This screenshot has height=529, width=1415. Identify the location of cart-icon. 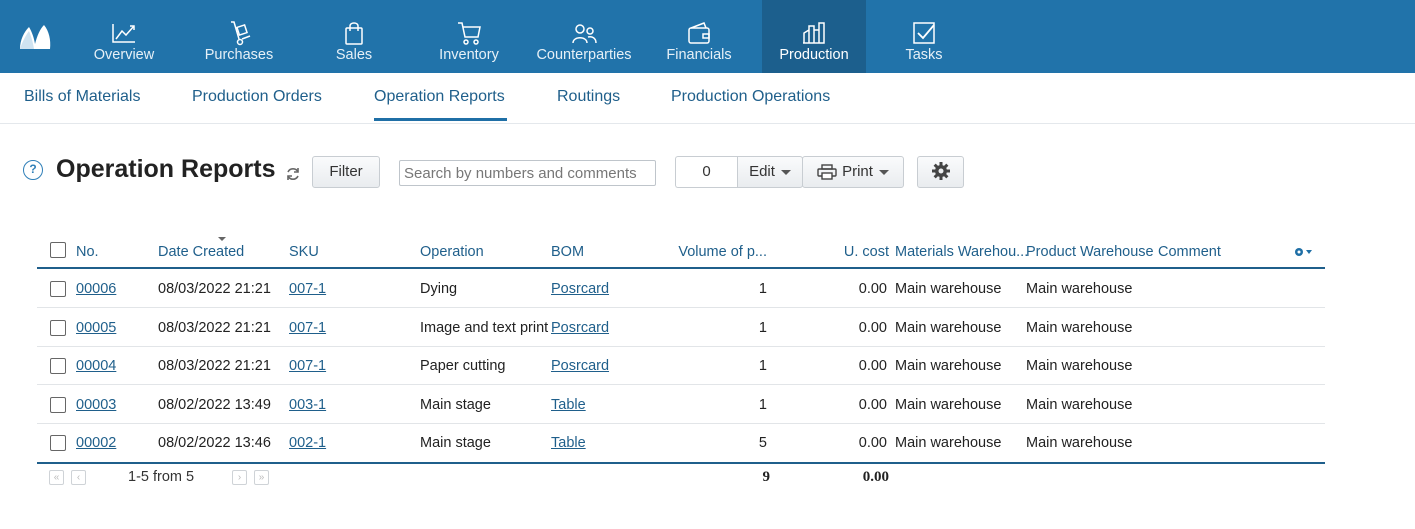
(469, 33).